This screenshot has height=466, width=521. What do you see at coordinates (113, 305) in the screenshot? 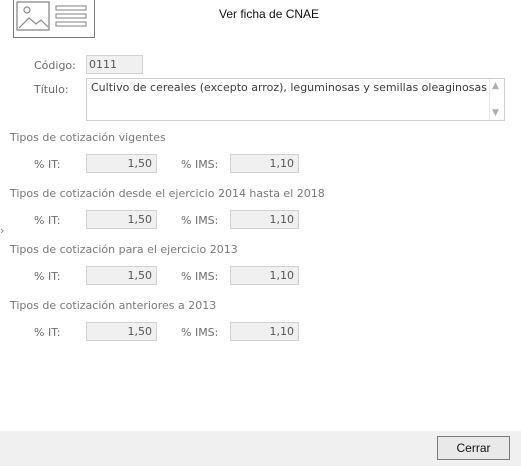
I see `section-title-anteriores-2013: Tipos de cotización anteriores a 2013` at bounding box center [113, 305].